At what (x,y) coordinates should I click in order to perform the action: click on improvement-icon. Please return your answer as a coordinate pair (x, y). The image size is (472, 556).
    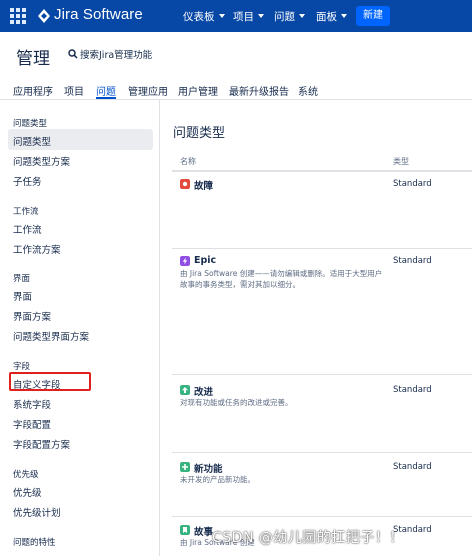
    Looking at the image, I should click on (185, 390).